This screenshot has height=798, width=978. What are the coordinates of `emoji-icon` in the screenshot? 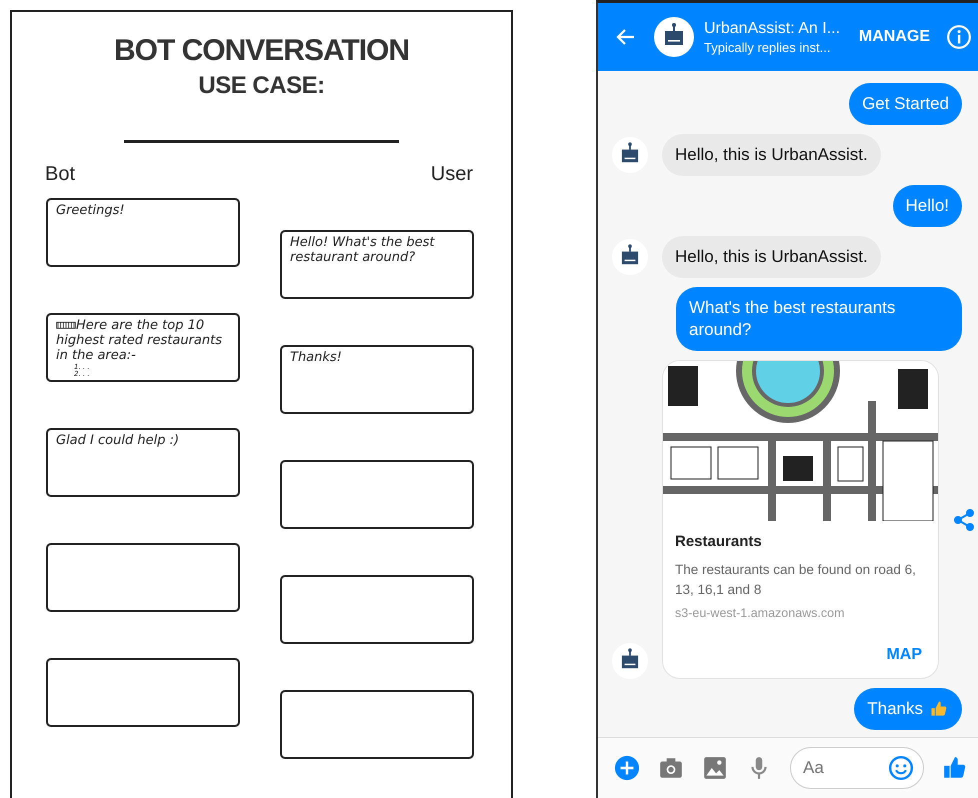 It's located at (901, 768).